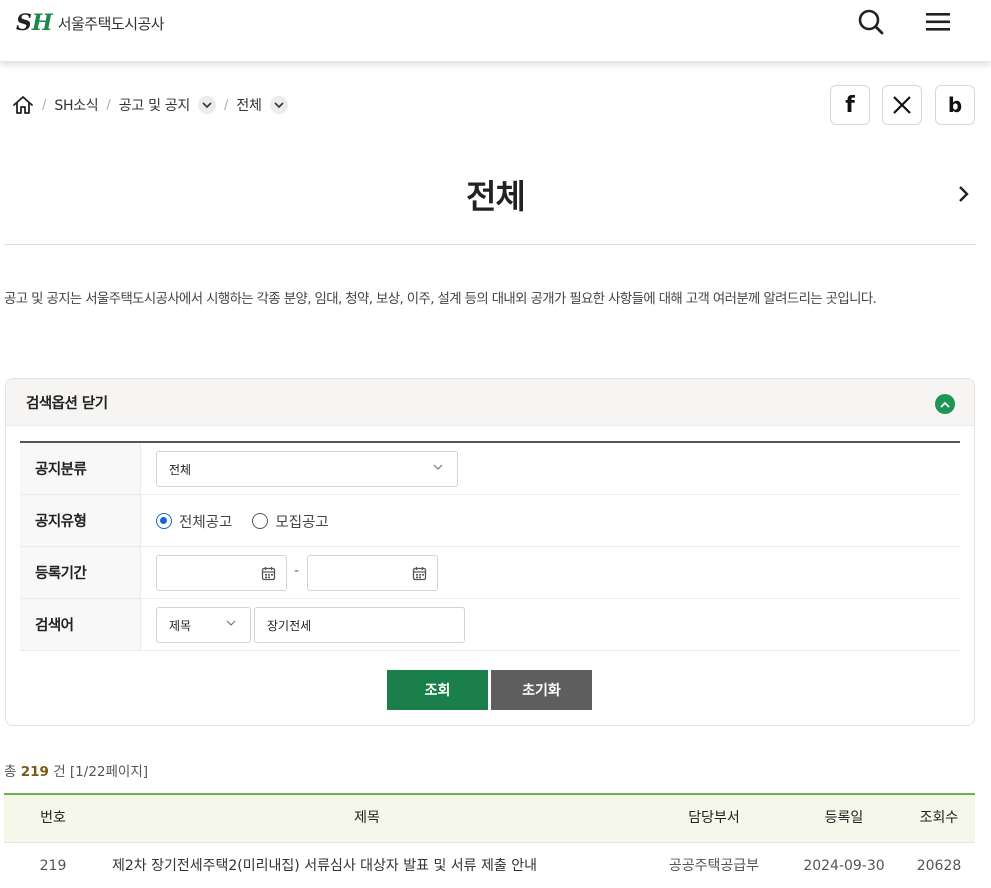  I want to click on breadcrumb-label: SH소식, so click(76, 106).